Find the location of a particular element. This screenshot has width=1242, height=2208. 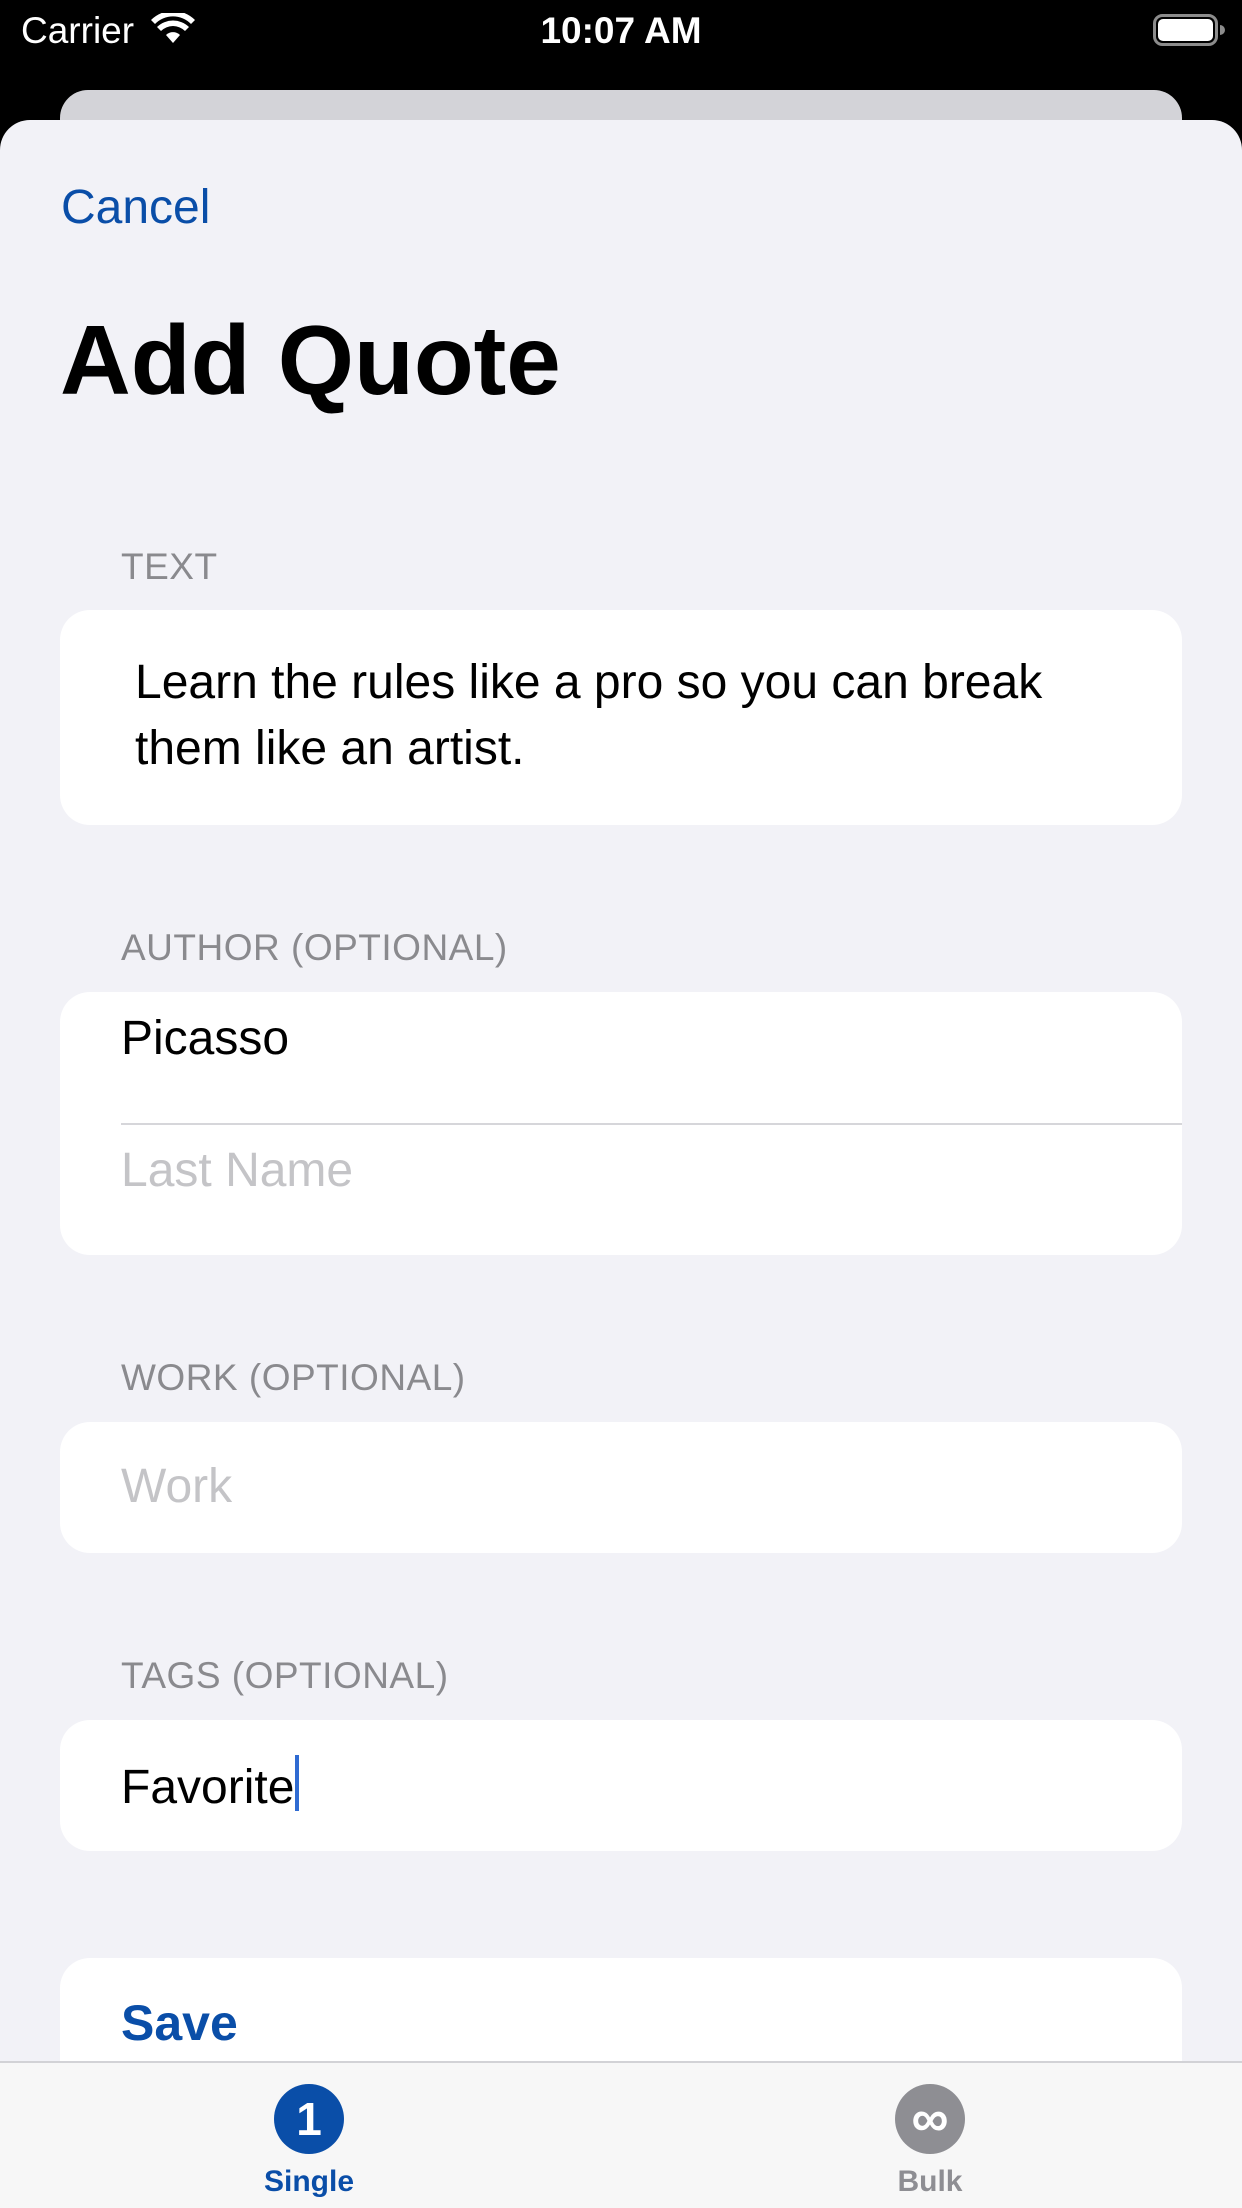

text-section-header: TEXT is located at coordinates (169, 566).